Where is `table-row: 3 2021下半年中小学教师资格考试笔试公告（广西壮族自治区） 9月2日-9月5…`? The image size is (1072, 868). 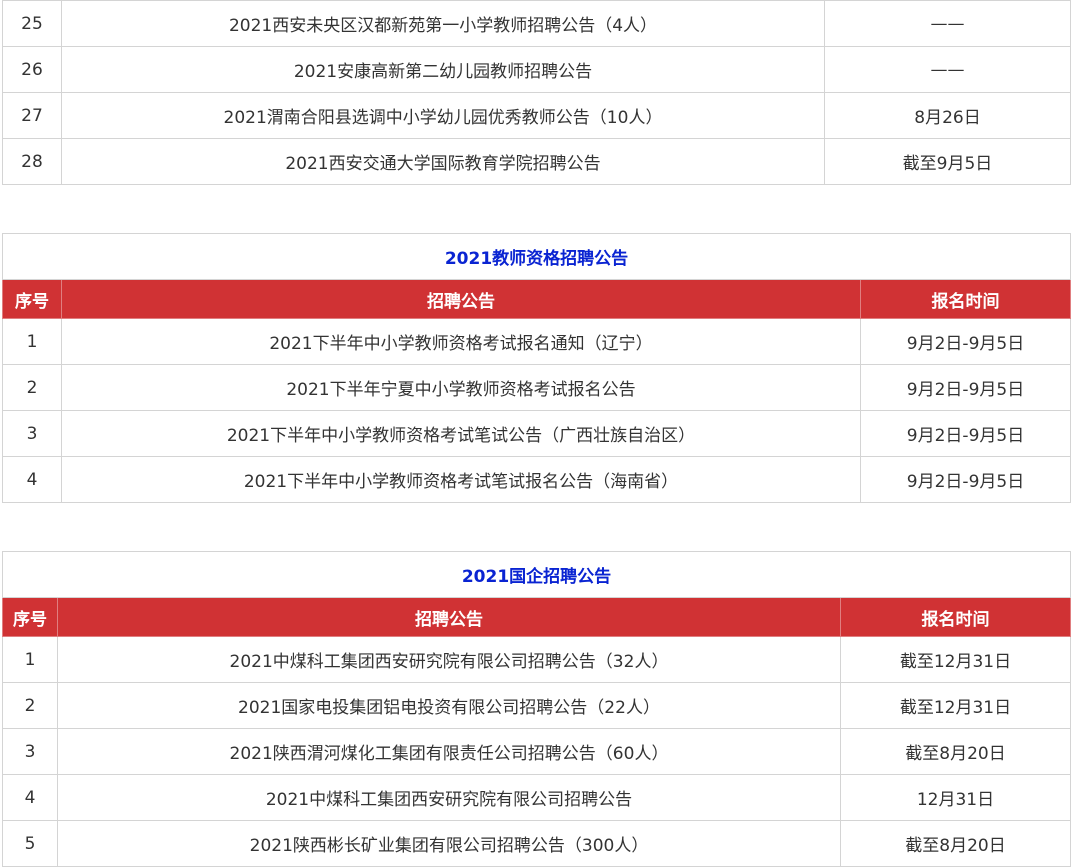 table-row: 3 2021下半年中小学教师资格考试笔试公告（广西壮族自治区） 9月2日-9月5… is located at coordinates (537, 433).